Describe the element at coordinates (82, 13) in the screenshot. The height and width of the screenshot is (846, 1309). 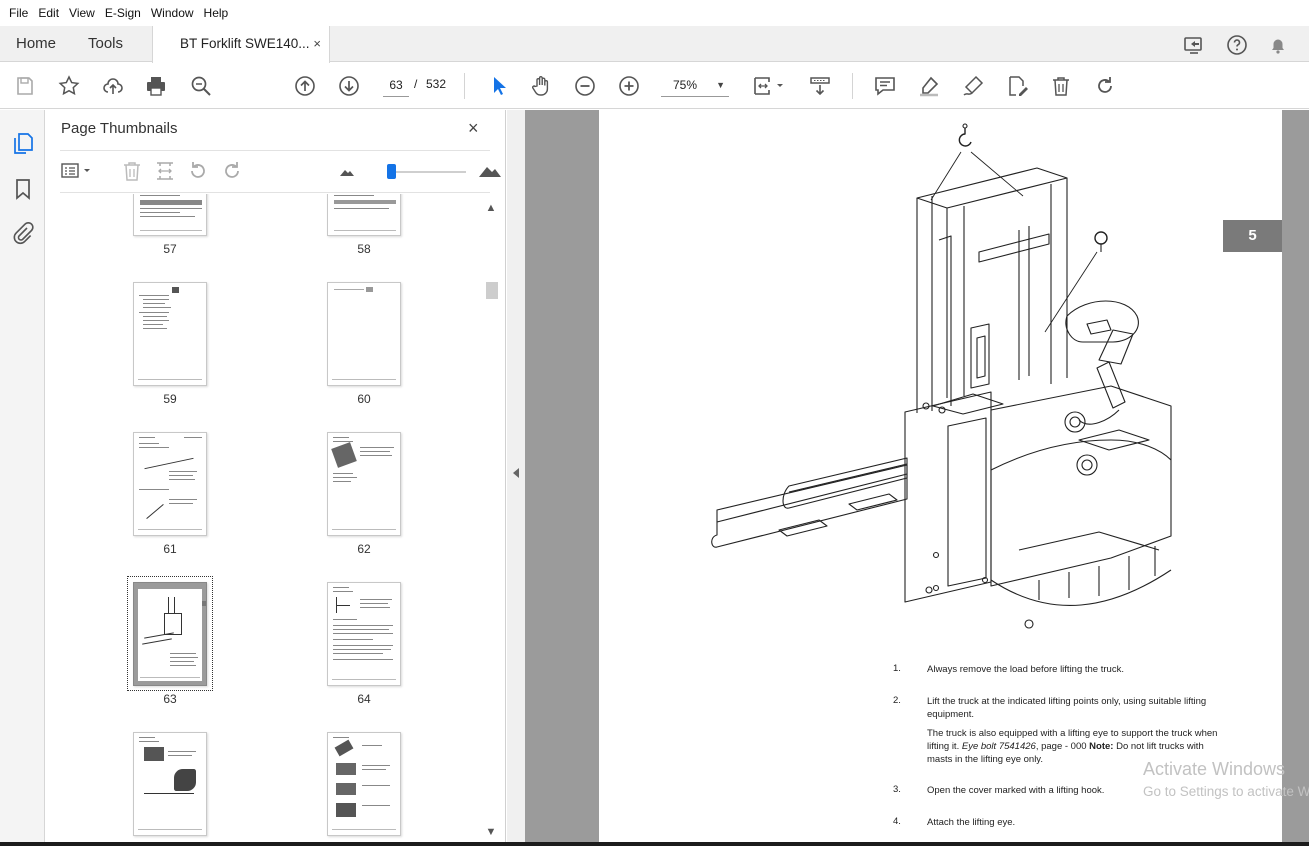
I see `menu-view: View` at that location.